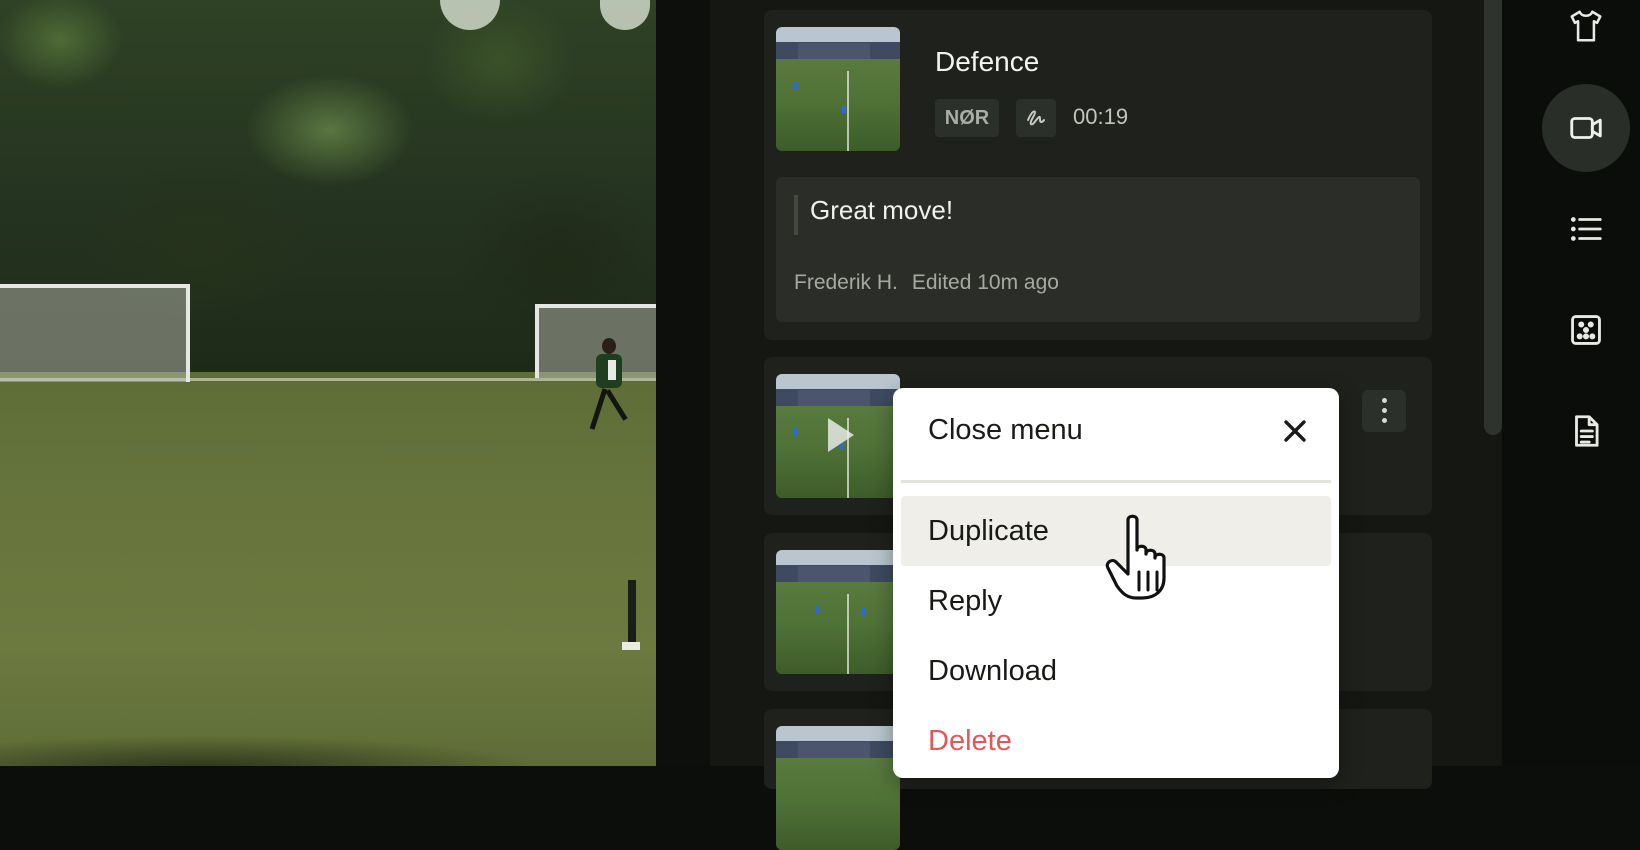 Image resolution: width=1640 pixels, height=850 pixels. Describe the element at coordinates (985, 282) in the screenshot. I see `comment-edited: Edited 10m ago` at that location.